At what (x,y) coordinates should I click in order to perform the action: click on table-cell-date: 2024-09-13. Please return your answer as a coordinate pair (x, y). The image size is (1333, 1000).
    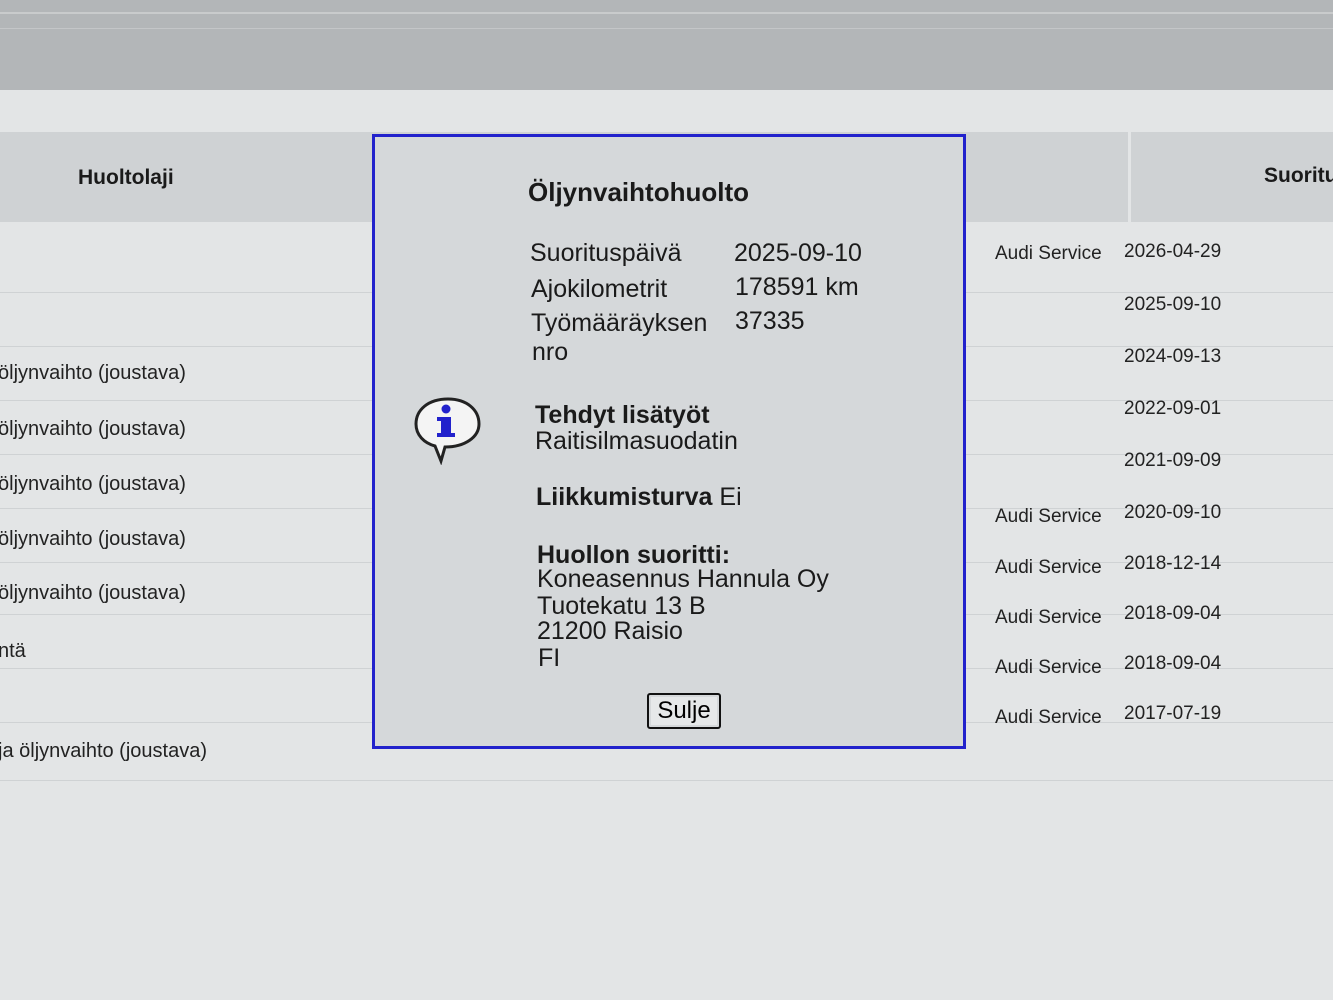
    Looking at the image, I should click on (1172, 357).